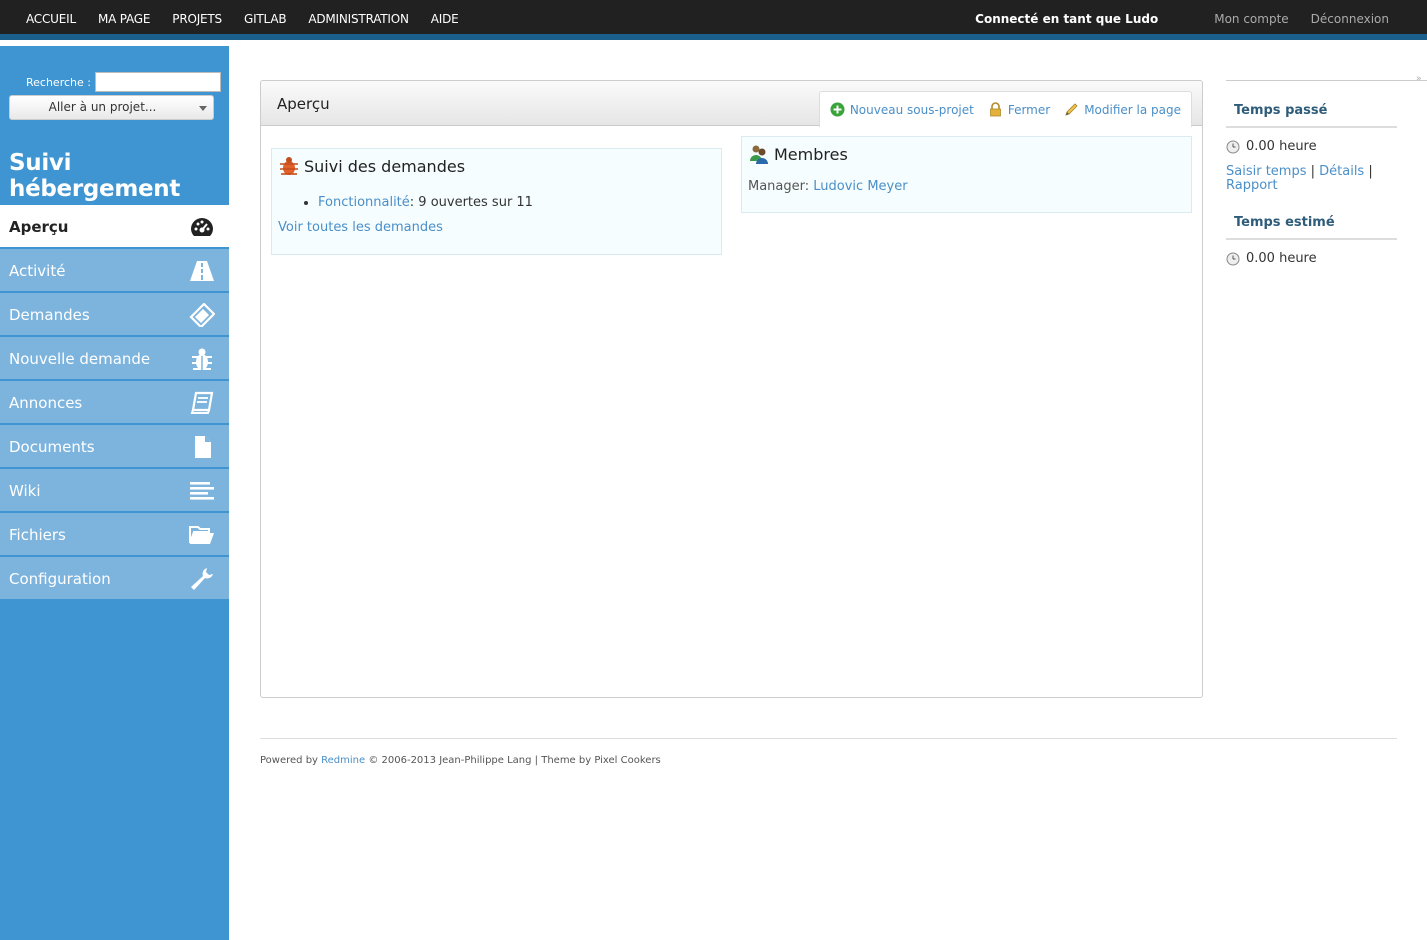 Image resolution: width=1427 pixels, height=940 pixels. I want to click on menu-item-new-issue: Nouvelle demande, so click(114, 359).